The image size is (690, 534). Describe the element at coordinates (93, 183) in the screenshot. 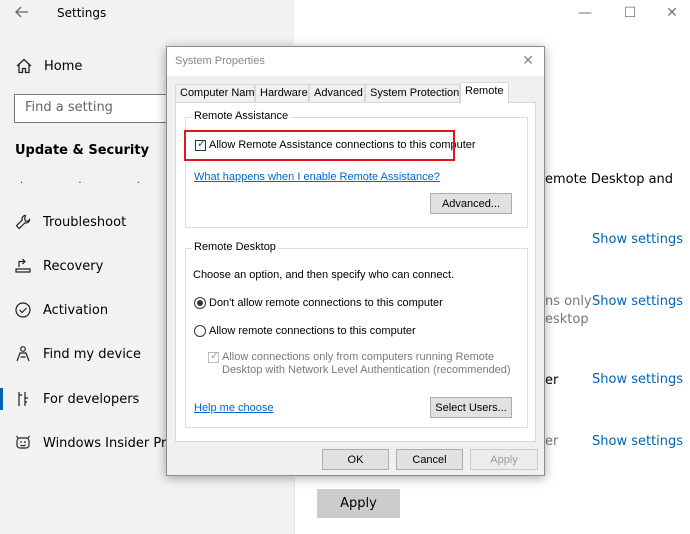

I see `truncated-nav-dots: · · ·` at that location.